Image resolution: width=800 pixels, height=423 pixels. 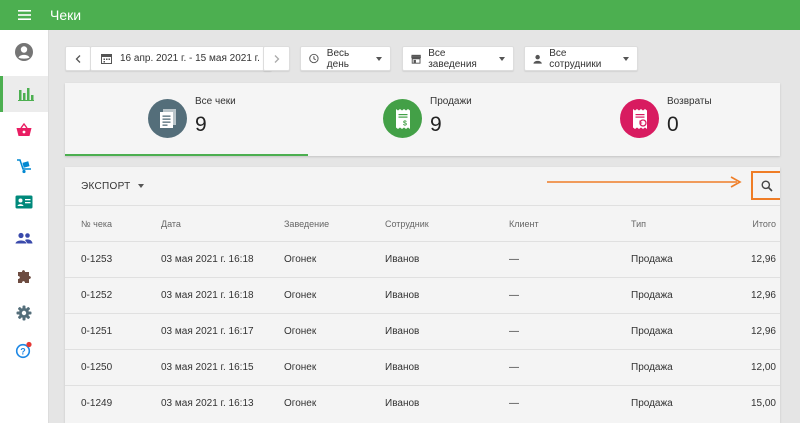 I want to click on inventory-icon, so click(x=24, y=166).